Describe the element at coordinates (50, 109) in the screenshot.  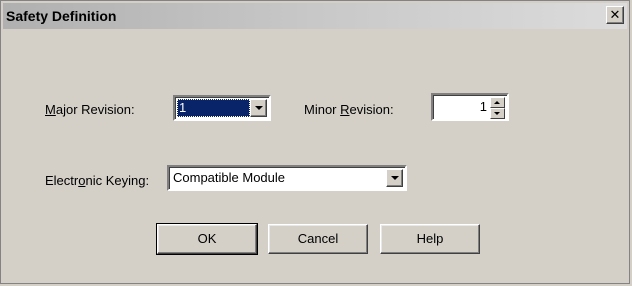
I see `major-revision-mnemonic: M` at that location.